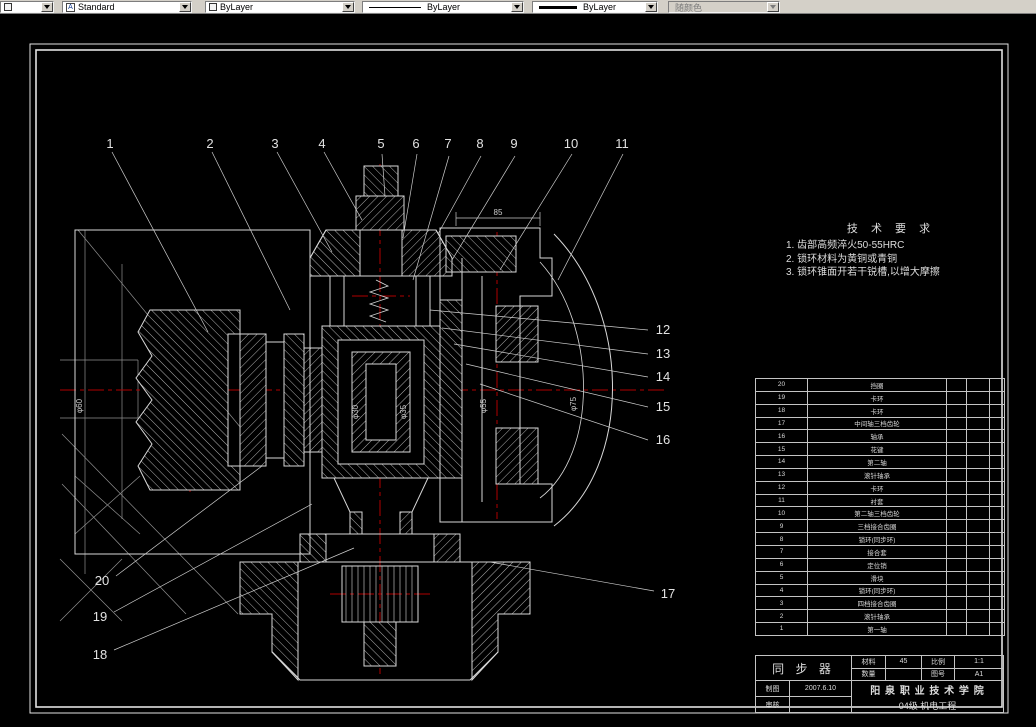 The height and width of the screenshot is (727, 1036). Describe the element at coordinates (979, 662) in the screenshot. I see `scale-value: 1:1` at that location.